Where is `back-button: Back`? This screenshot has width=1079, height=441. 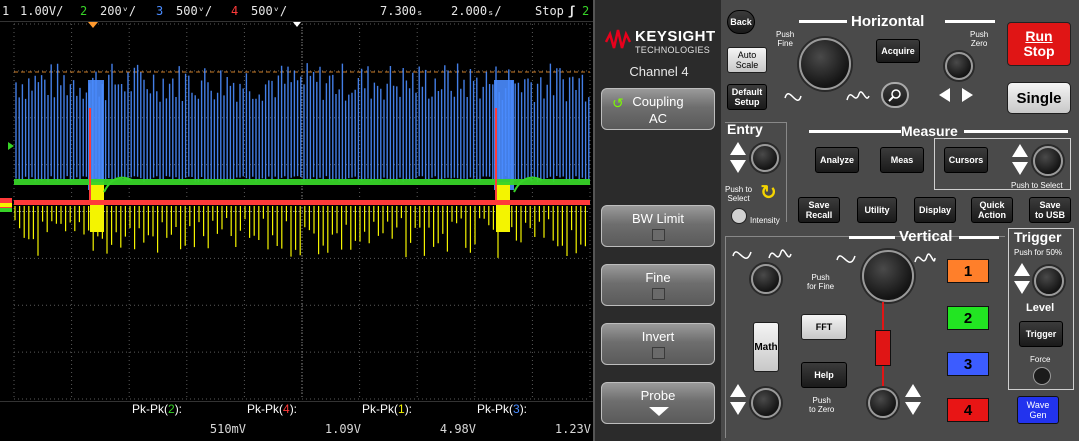 back-button: Back is located at coordinates (741, 22).